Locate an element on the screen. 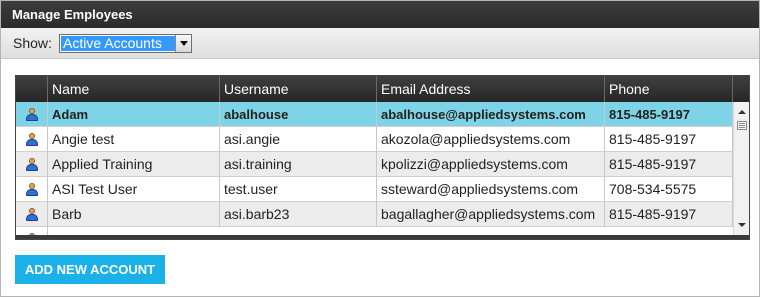  cell-username: asi.angie is located at coordinates (298, 139).